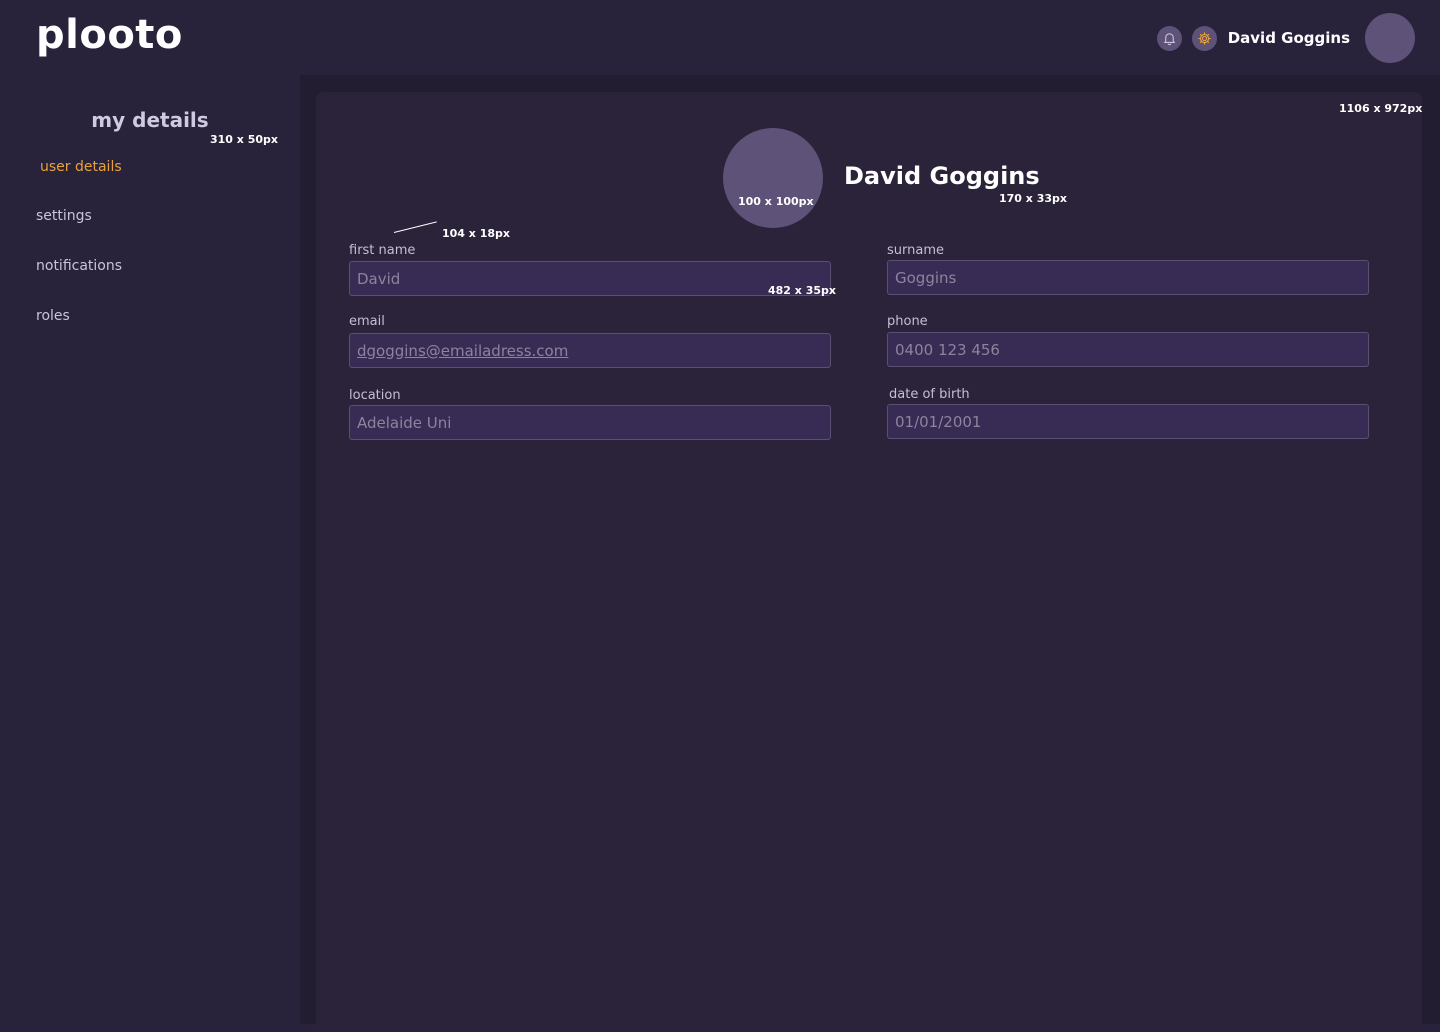 Image resolution: width=1440 pixels, height=1032 pixels. Describe the element at coordinates (79, 266) in the screenshot. I see `sidebar-item-notifications: notifications` at that location.